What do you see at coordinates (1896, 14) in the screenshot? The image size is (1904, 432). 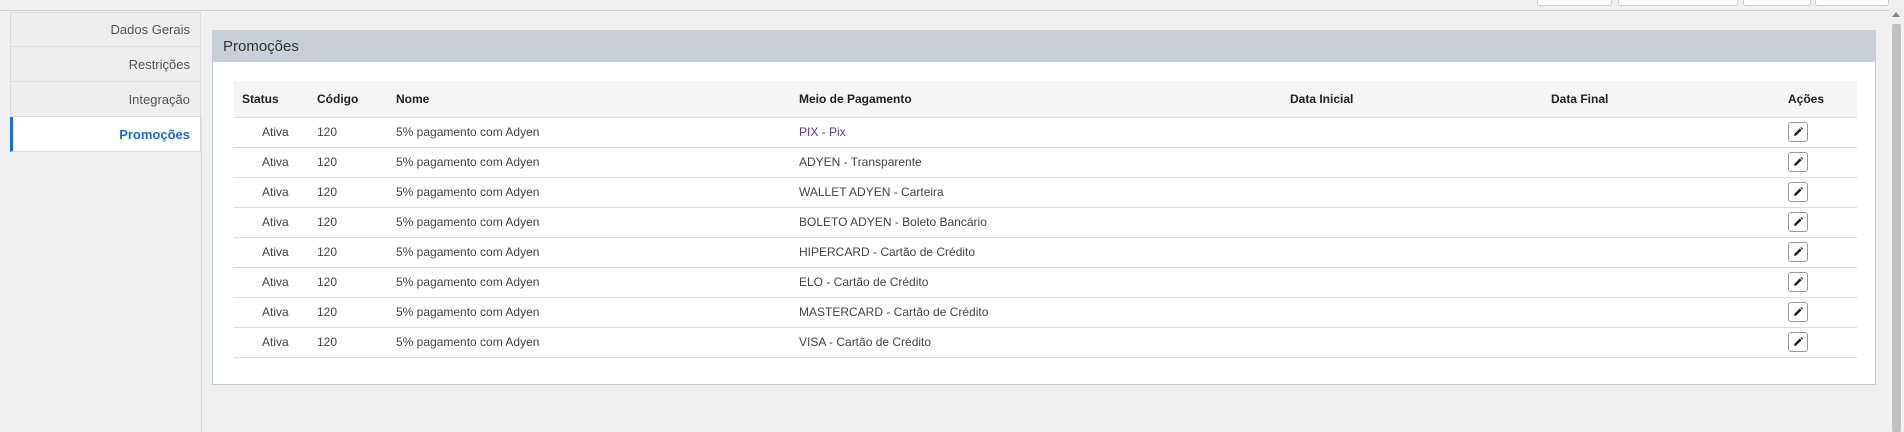 I see `scroll-up-arrow-icon` at bounding box center [1896, 14].